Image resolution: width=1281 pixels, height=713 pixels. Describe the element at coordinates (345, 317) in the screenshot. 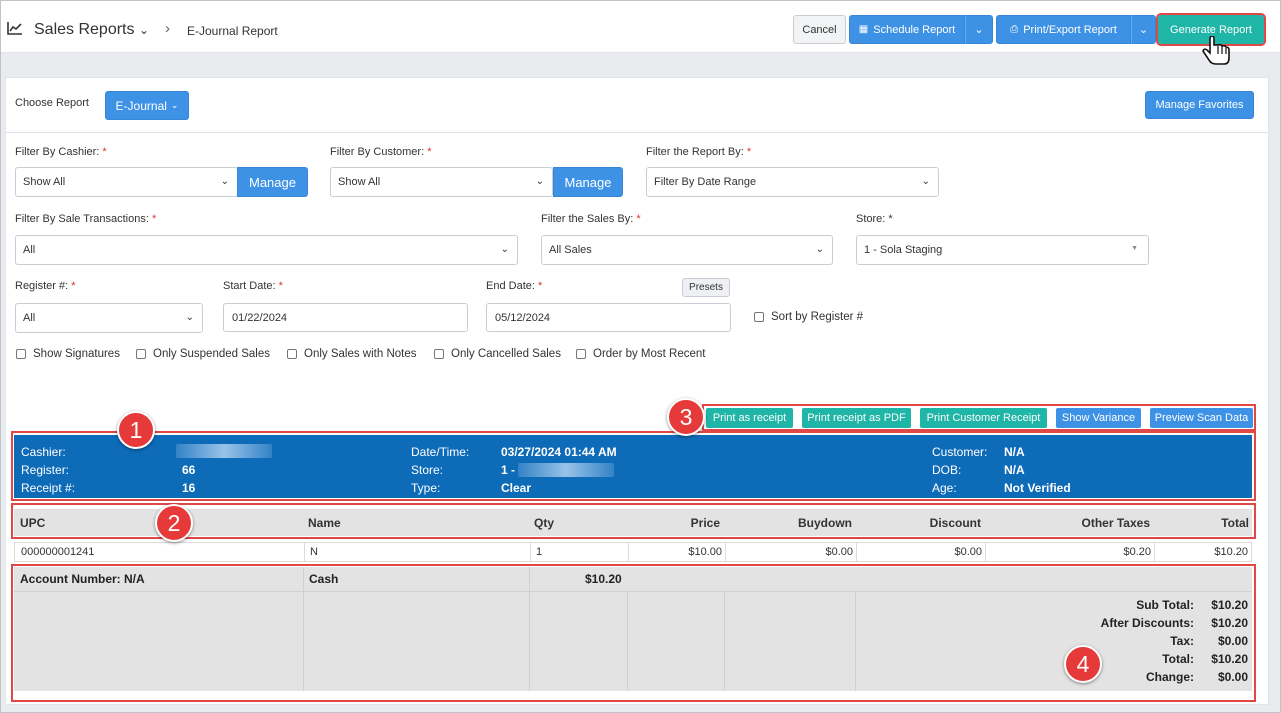

I see `start-date-input: 01/22/2024` at that location.